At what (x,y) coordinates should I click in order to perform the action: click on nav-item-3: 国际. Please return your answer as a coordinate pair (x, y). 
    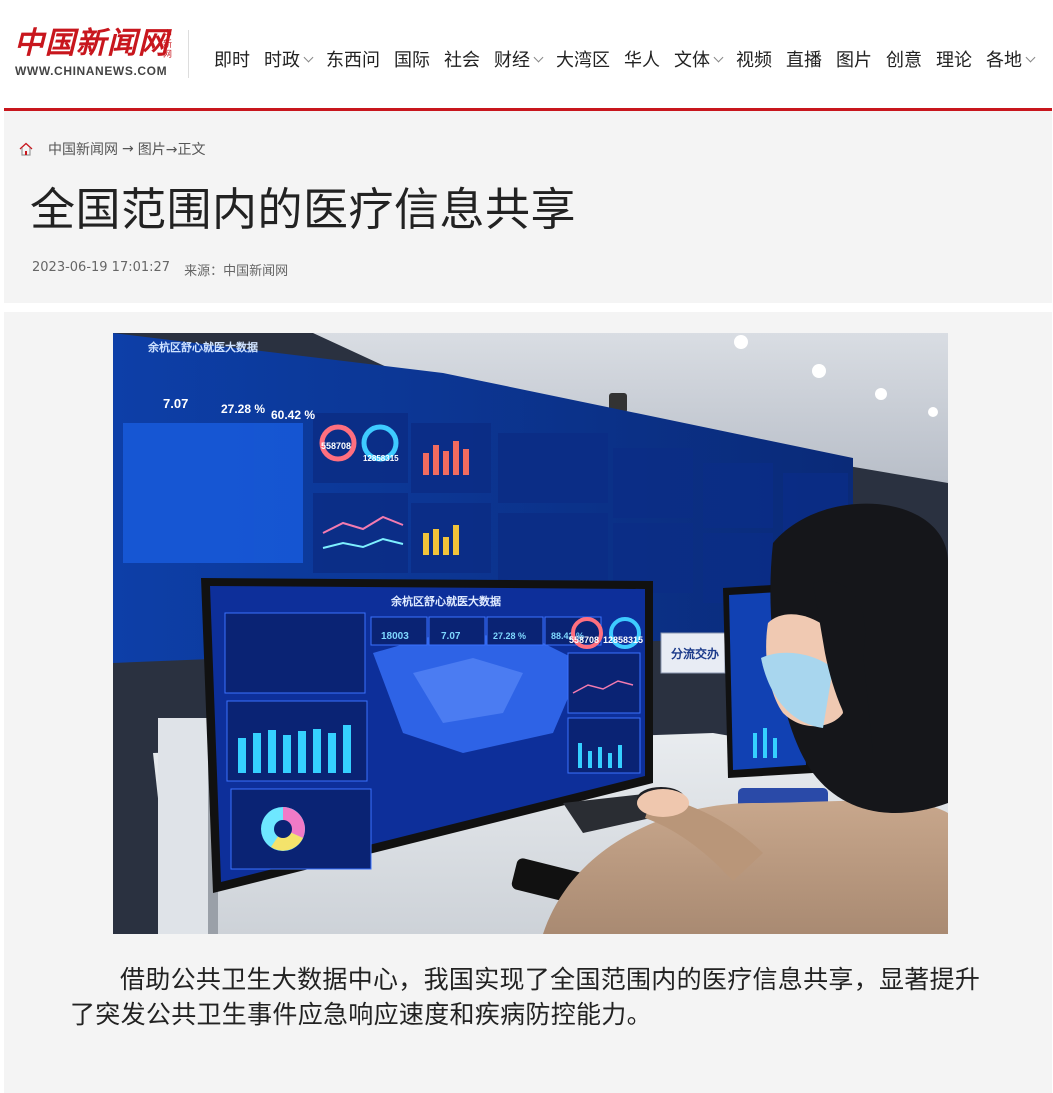
    Looking at the image, I should click on (412, 59).